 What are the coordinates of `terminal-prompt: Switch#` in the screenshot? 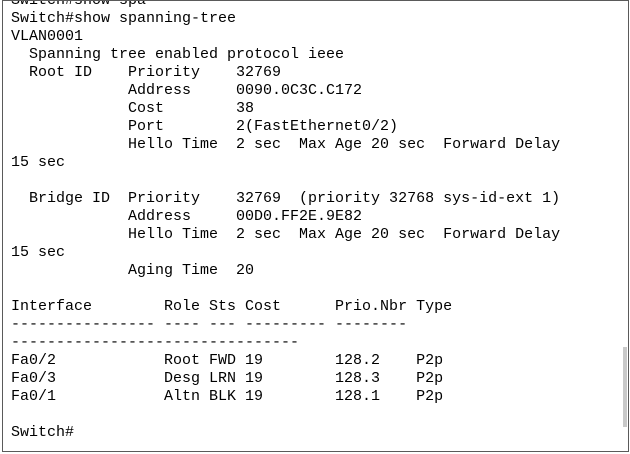 It's located at (285, 433).